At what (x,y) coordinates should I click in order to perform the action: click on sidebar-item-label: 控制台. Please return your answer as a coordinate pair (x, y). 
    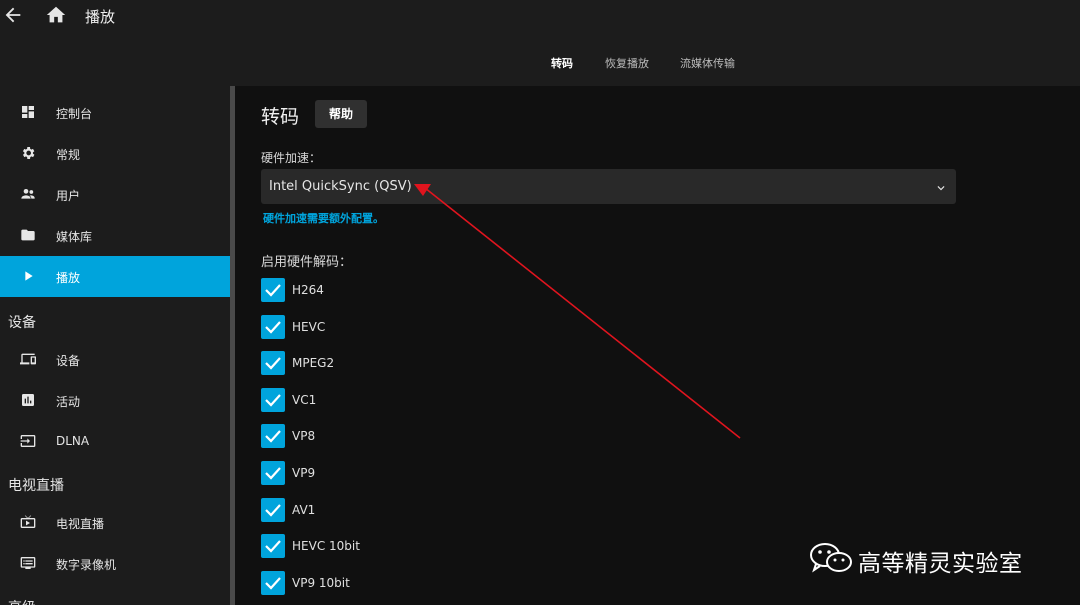
    Looking at the image, I should click on (74, 114).